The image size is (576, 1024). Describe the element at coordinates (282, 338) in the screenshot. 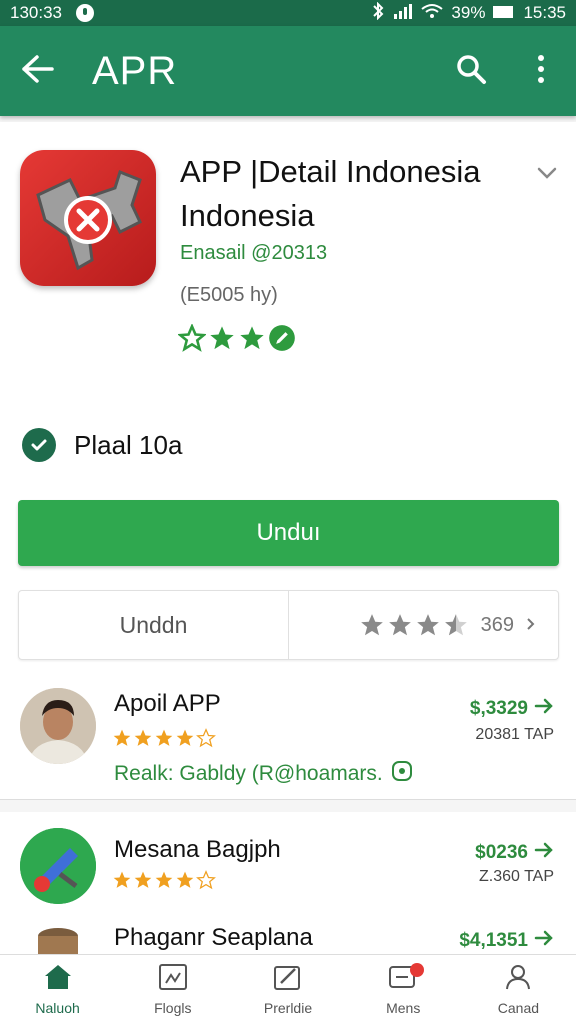

I see `edit-badge-icon` at that location.